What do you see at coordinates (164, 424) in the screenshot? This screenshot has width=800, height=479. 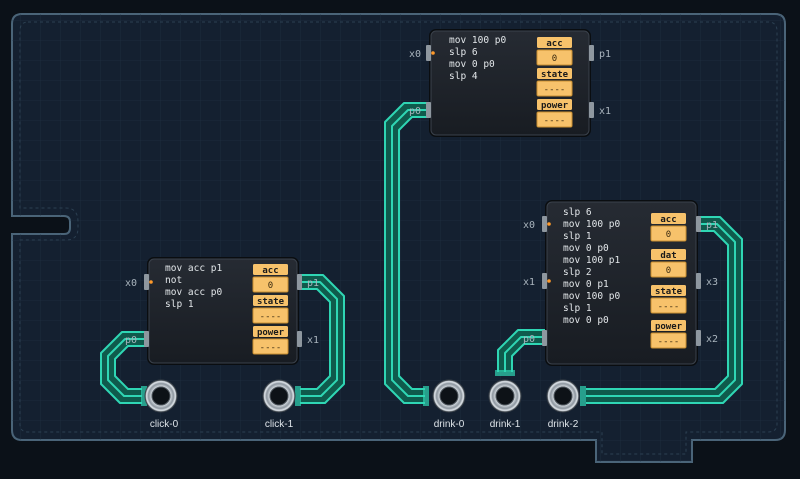 I see `socket-label: click-0` at bounding box center [164, 424].